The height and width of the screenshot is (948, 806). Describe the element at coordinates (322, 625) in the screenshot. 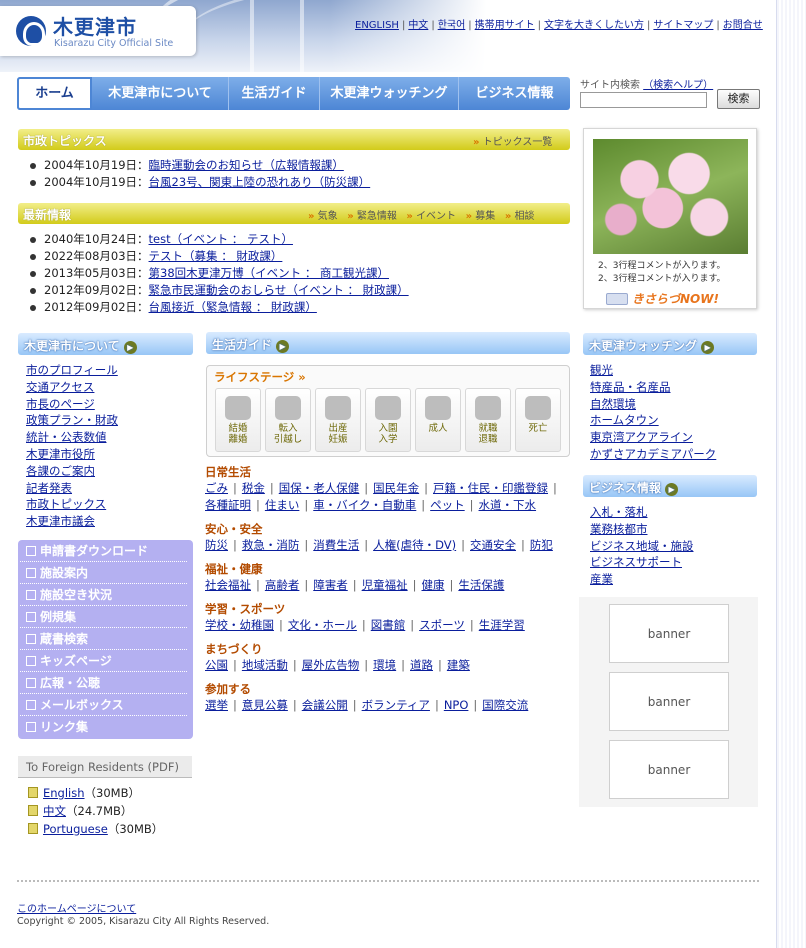

I see `category-link: 文化・ホール` at that location.